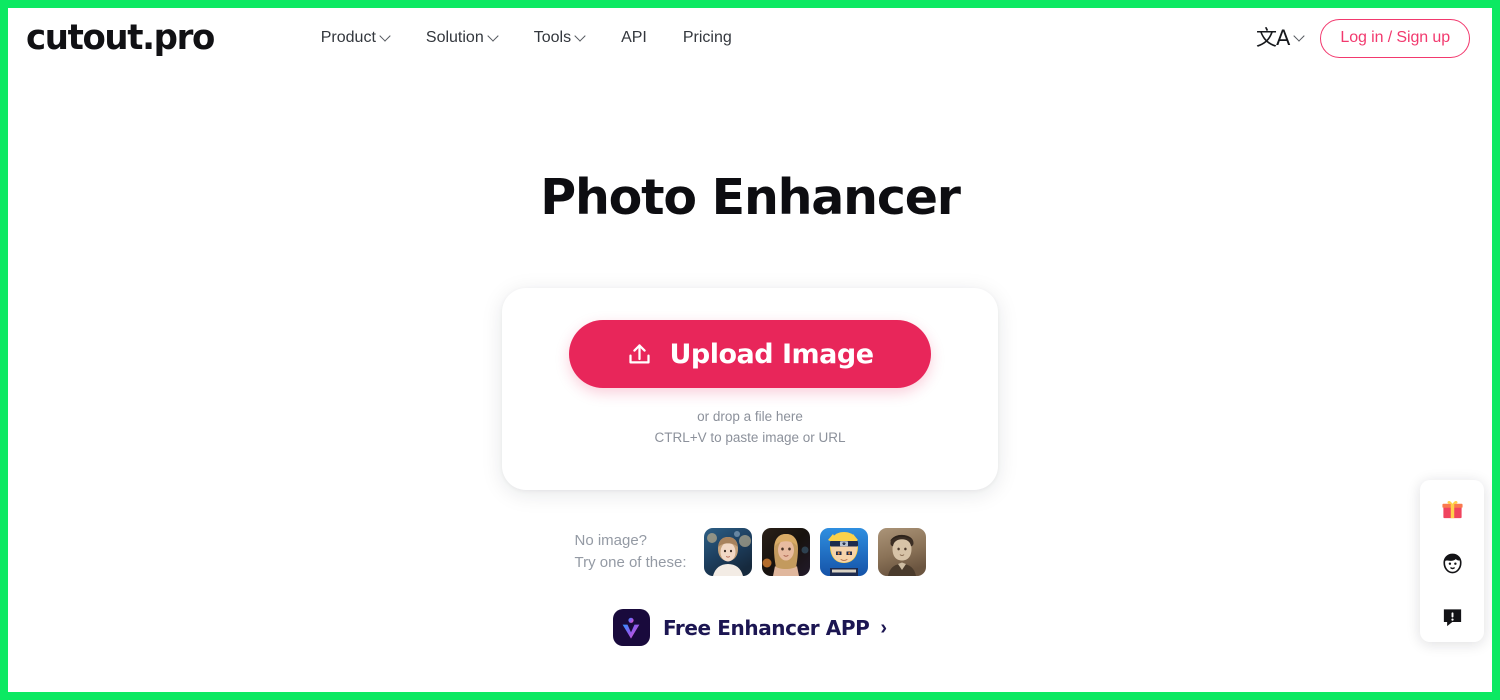 This screenshot has width=1500, height=700. I want to click on nav-item-label: Product, so click(348, 37).